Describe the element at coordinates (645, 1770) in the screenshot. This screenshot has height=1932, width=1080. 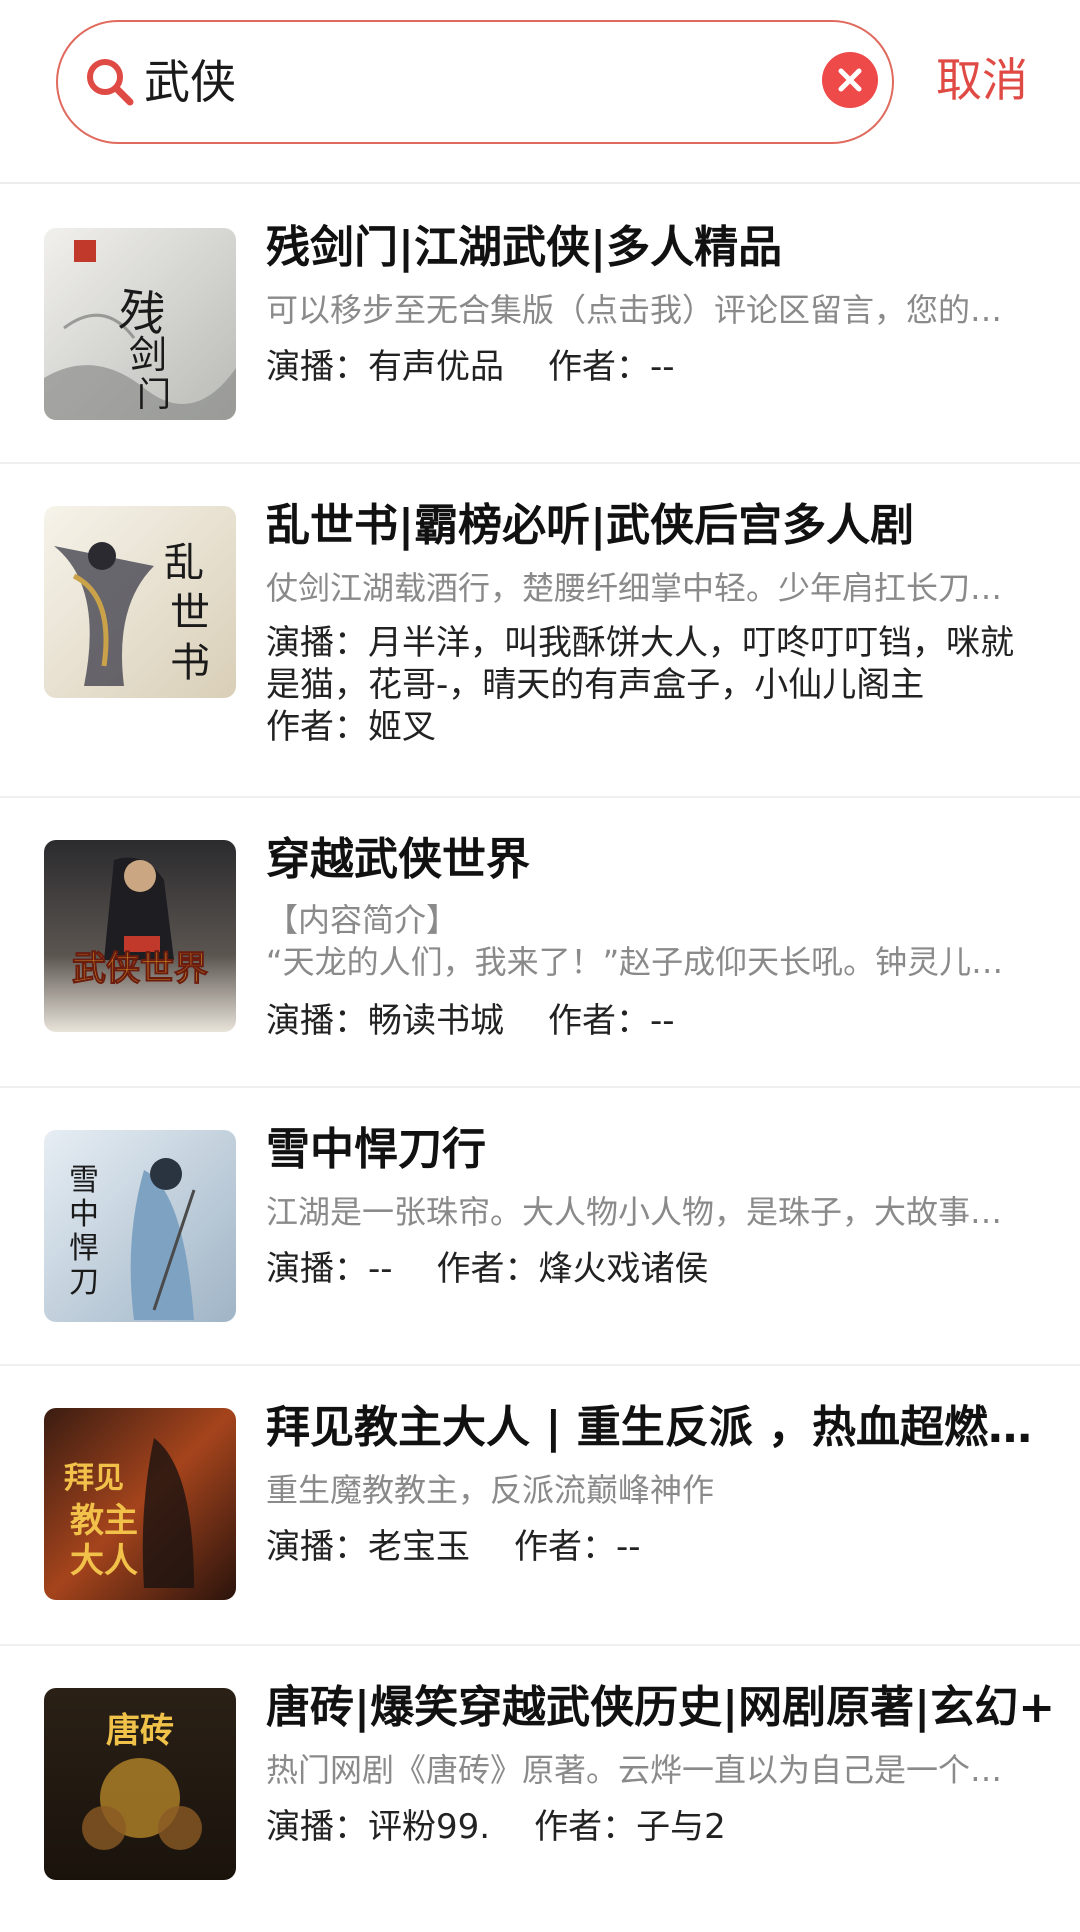
I see `book-description: 热门网剧《唐砖》原著。云烨一直以为自己是一个好人，可以挽救大唐。` at that location.